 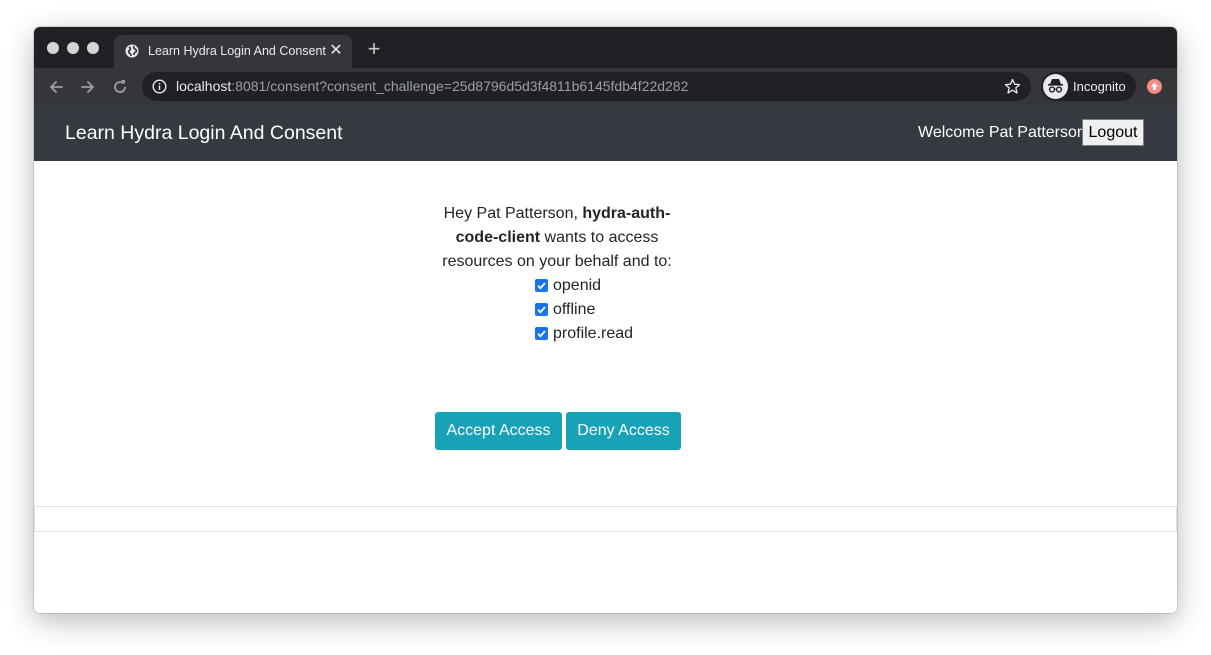 What do you see at coordinates (541, 309) in the screenshot?
I see `scope-checkbox-offline` at bounding box center [541, 309].